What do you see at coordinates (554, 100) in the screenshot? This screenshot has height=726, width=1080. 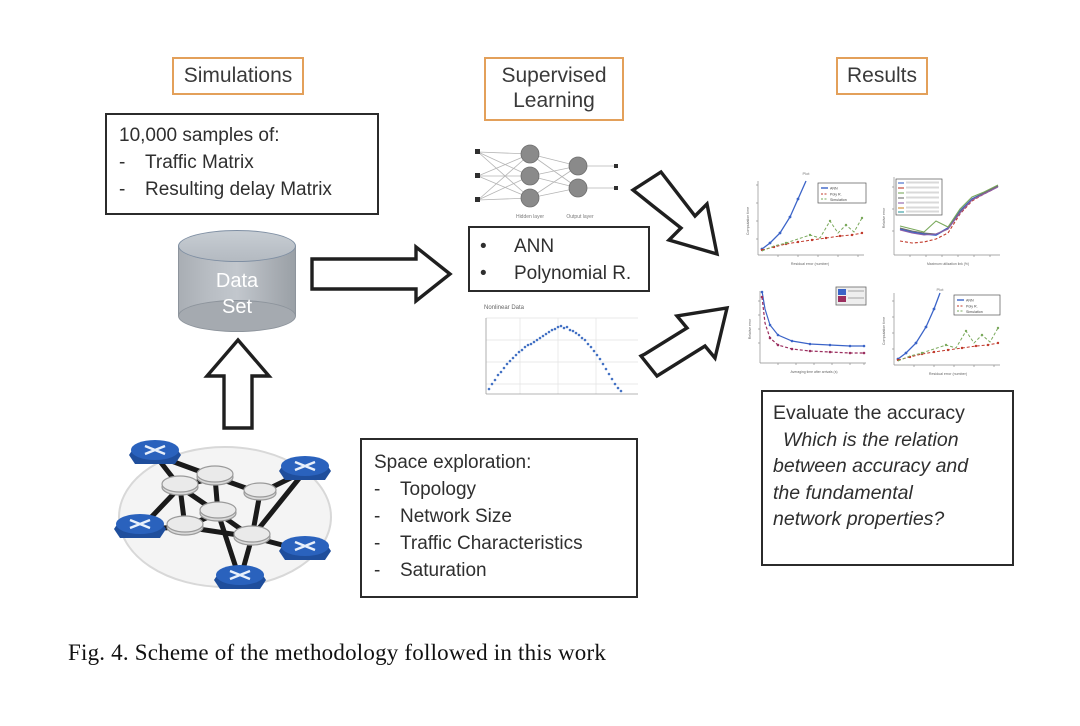 I see `header-supervised-line2: Learning` at bounding box center [554, 100].